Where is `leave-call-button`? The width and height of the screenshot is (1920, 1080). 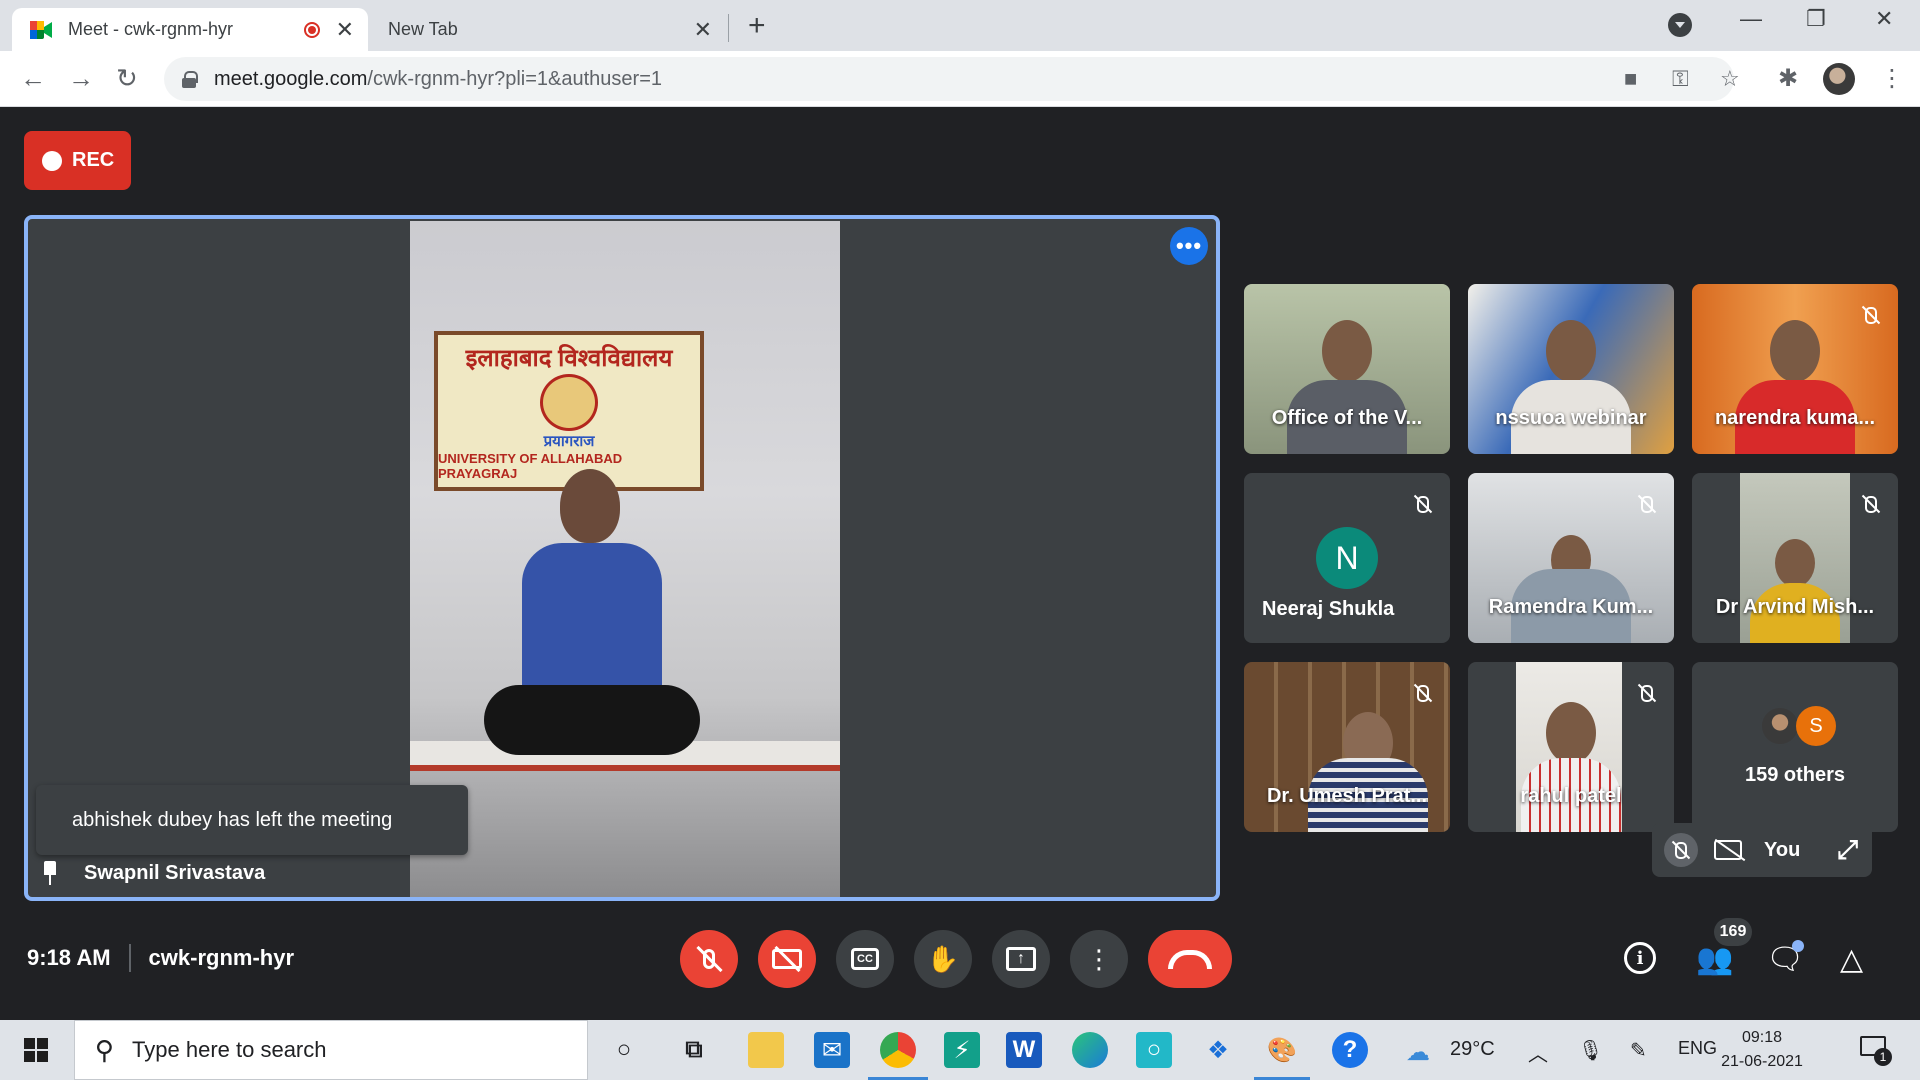
leave-call-button is located at coordinates (1190, 959).